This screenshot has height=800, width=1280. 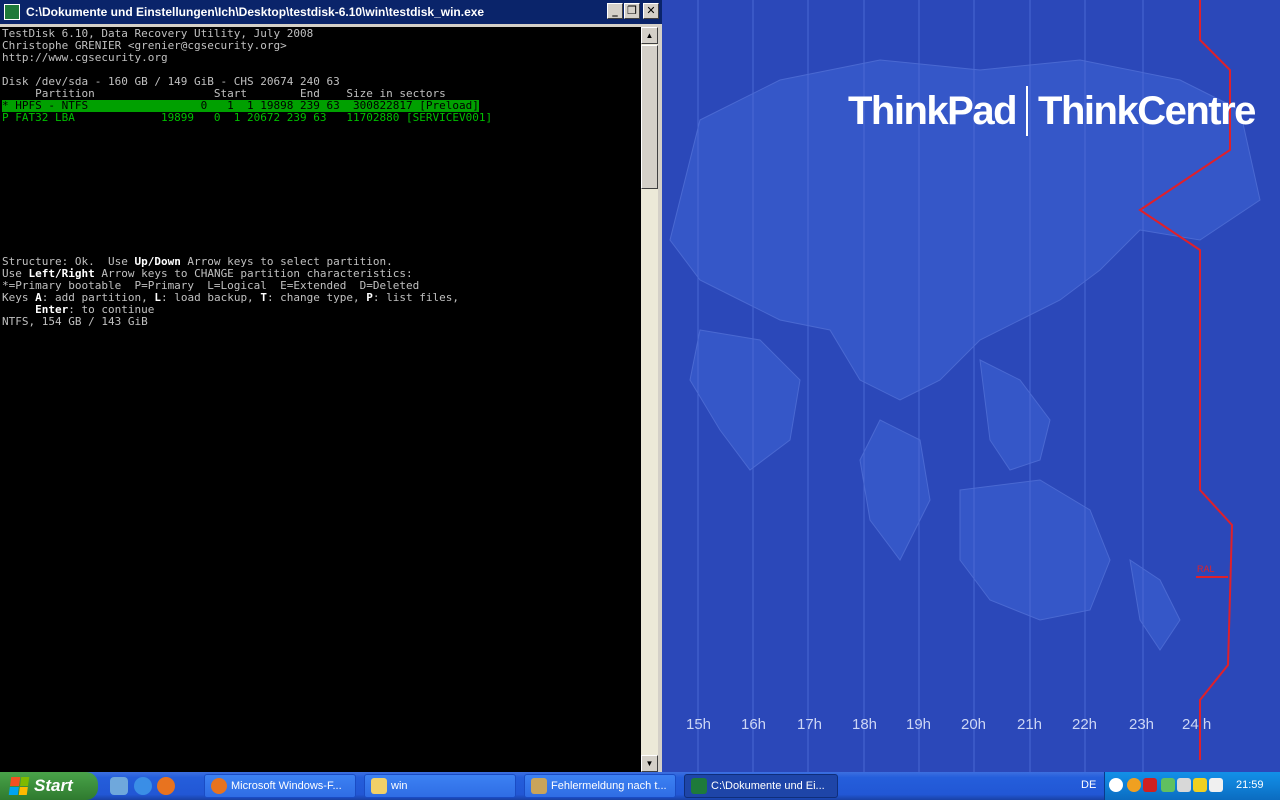 What do you see at coordinates (85, 57) in the screenshot?
I see `header-line: http://www.cgsecurity.org` at bounding box center [85, 57].